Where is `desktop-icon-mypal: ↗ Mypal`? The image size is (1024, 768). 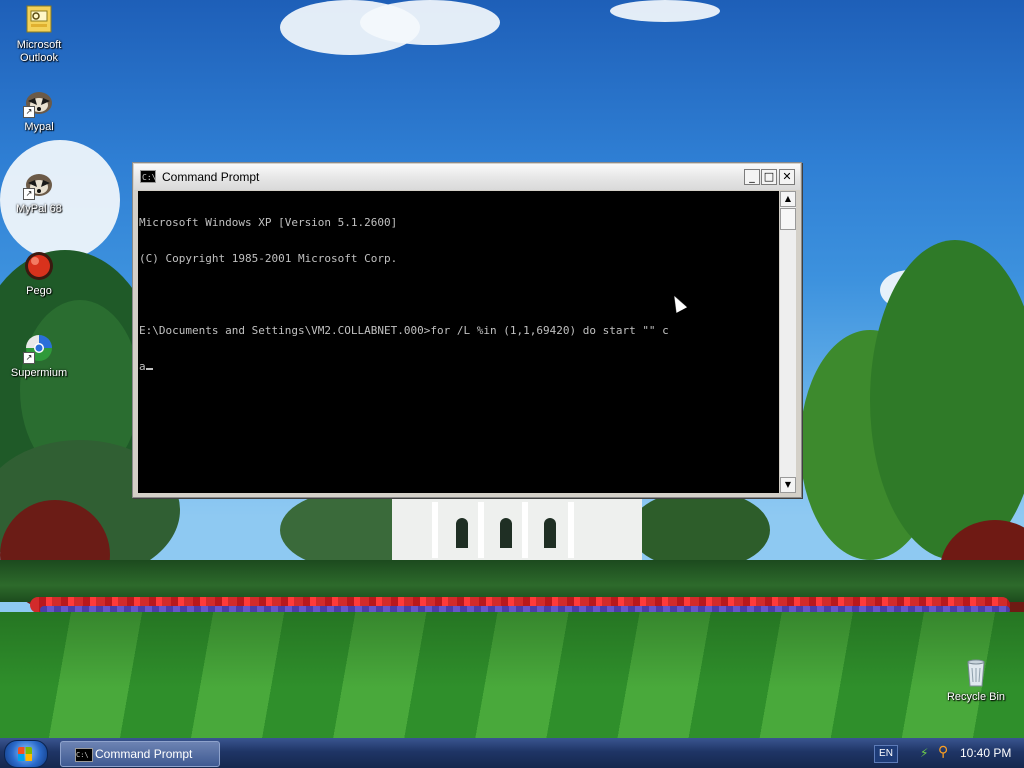
desktop-icon-mypal: ↗ Mypal is located at coordinates (39, 110).